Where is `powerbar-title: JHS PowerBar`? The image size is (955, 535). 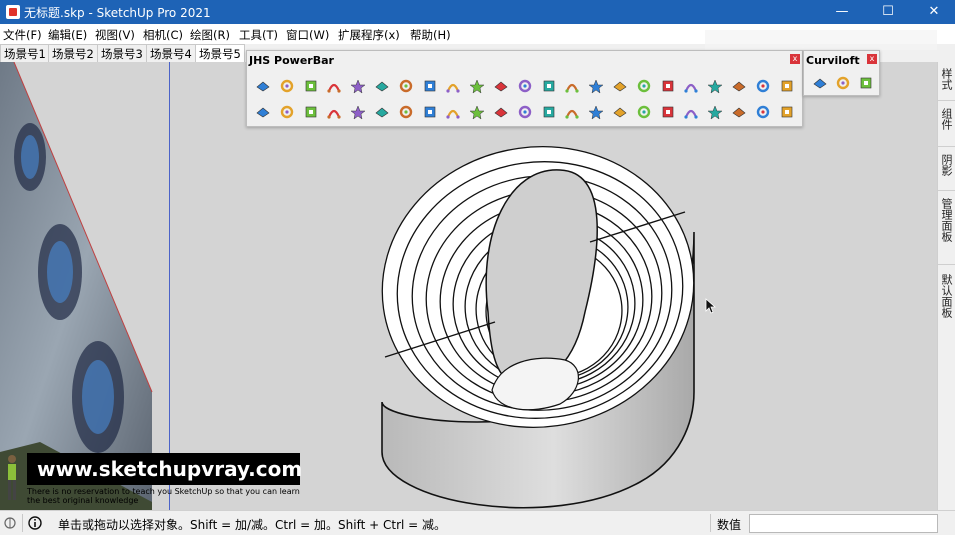
powerbar-title: JHS PowerBar is located at coordinates (291, 60).